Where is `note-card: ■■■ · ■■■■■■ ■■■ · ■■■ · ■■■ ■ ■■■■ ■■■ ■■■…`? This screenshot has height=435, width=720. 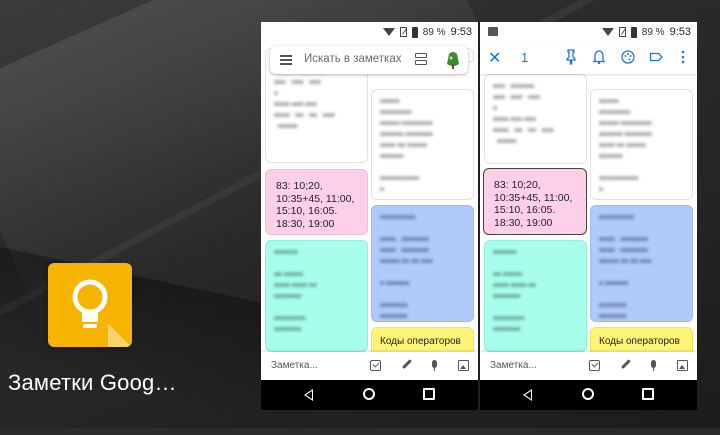 note-card: ■■■ · ■■■■■■ ■■■ · ■■■ · ■■■ ■ ■■■■ ■■■ ■■■… is located at coordinates (535, 119).